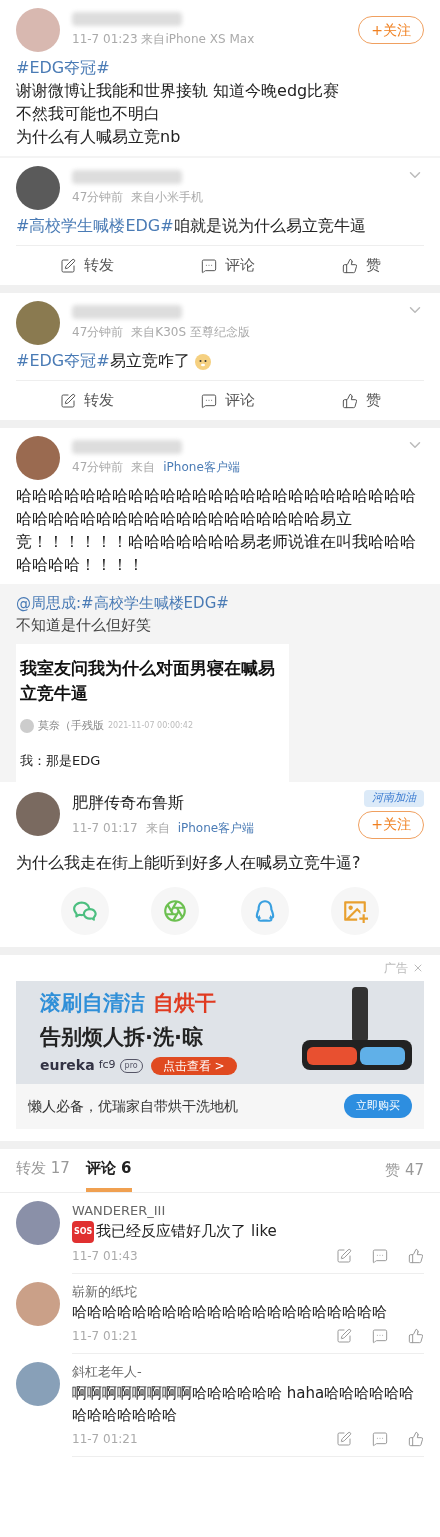 This screenshot has width=440, height=1537. I want to click on banner-cta: 点击查看 >, so click(193, 1065).